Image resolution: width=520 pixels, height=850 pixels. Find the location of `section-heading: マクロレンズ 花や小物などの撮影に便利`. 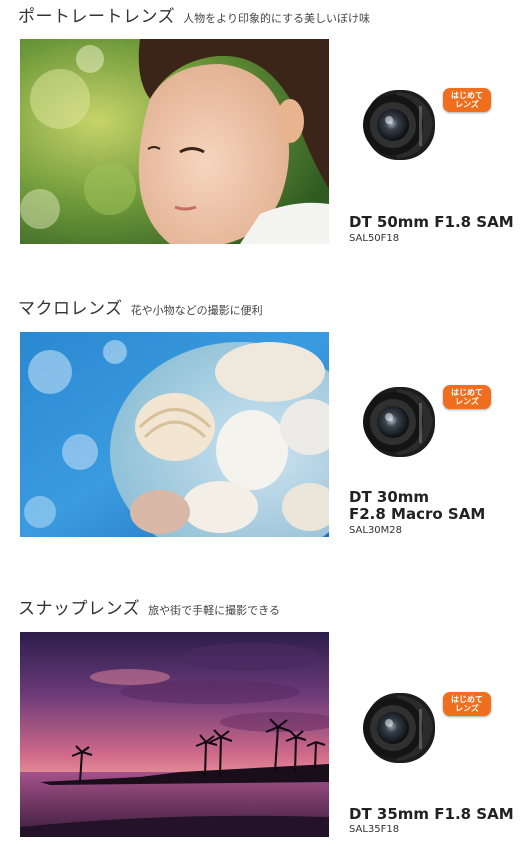

section-heading: マクロレンズ 花や小物などの撮影に便利 is located at coordinates (140, 306).